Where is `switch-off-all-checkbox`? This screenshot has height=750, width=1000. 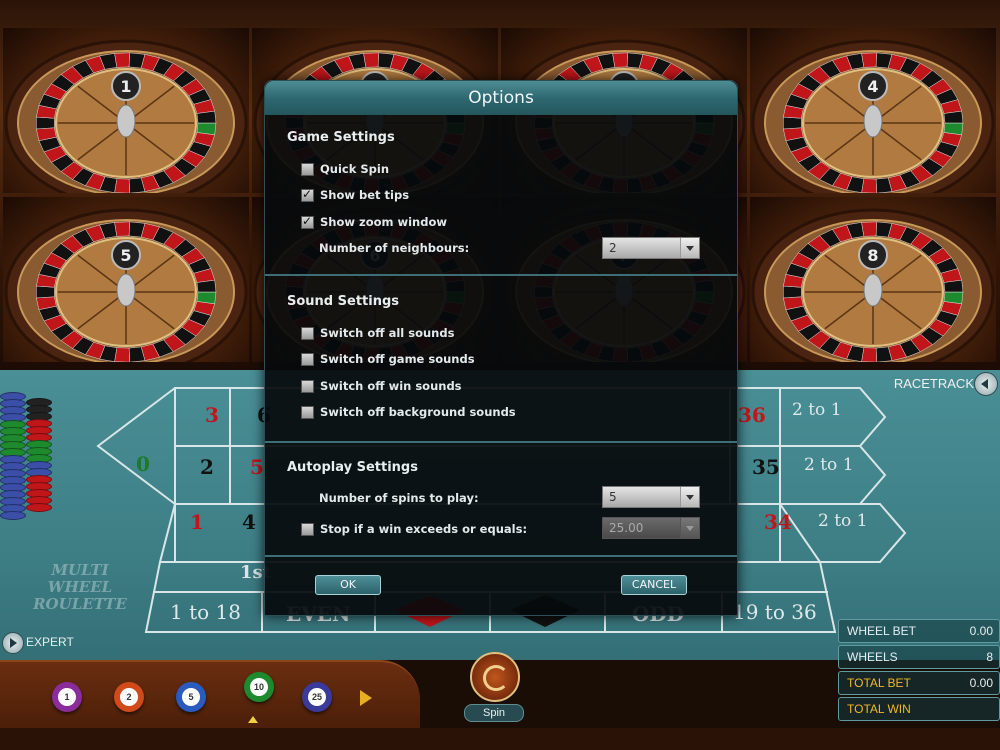
switch-off-all-checkbox is located at coordinates (307, 333).